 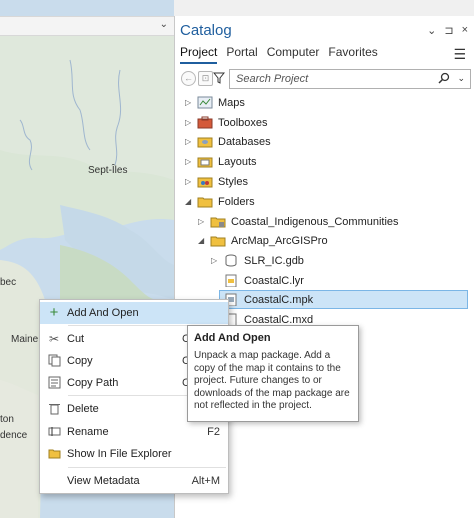 I want to click on auto-hide-icon: ⊐, so click(x=448, y=30).